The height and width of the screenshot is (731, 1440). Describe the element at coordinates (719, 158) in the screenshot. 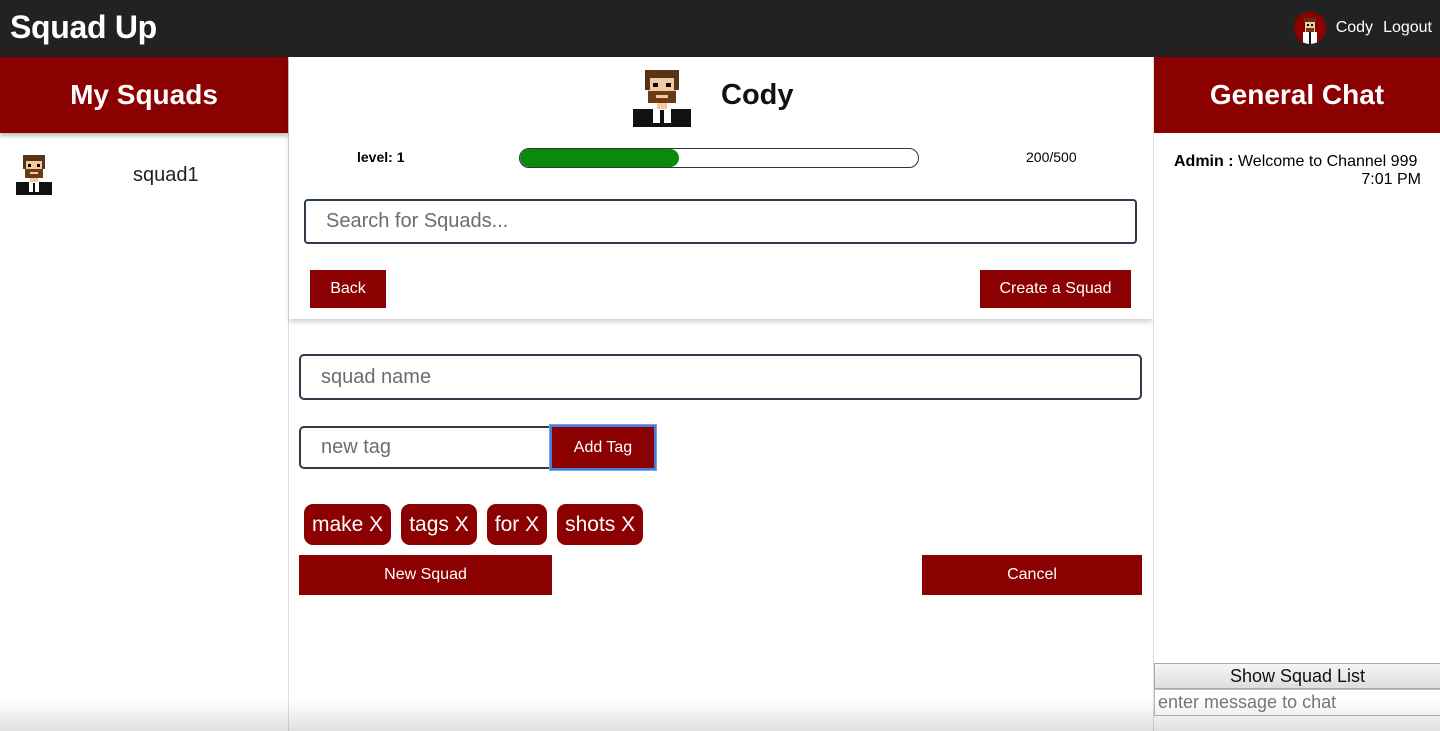

I see `xp-progress-bar` at that location.